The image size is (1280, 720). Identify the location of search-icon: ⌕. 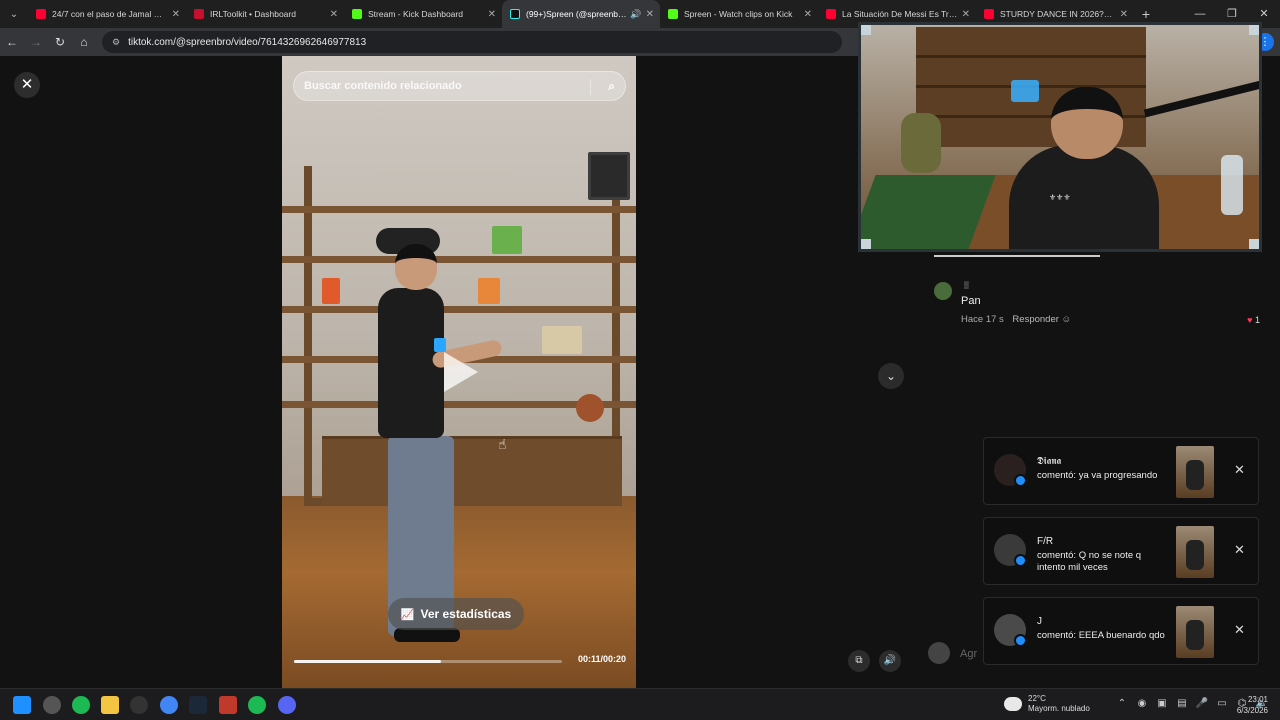
(611, 86).